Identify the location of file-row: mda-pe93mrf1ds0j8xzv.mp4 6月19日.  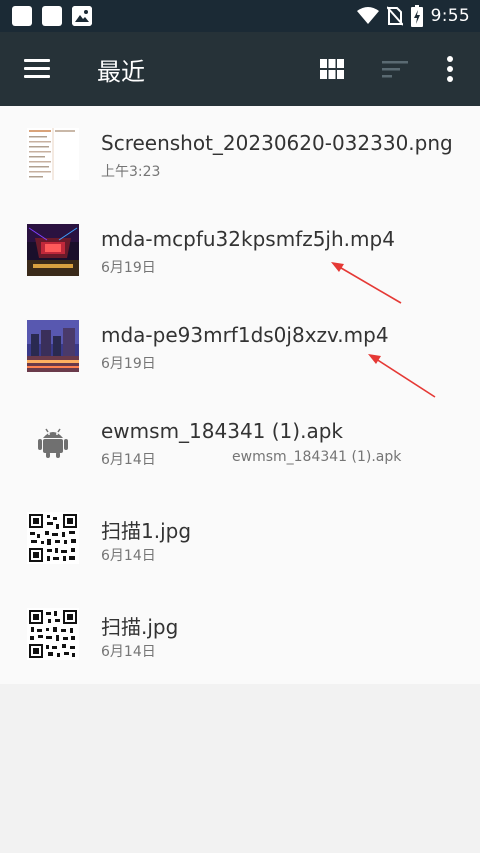
(240, 346).